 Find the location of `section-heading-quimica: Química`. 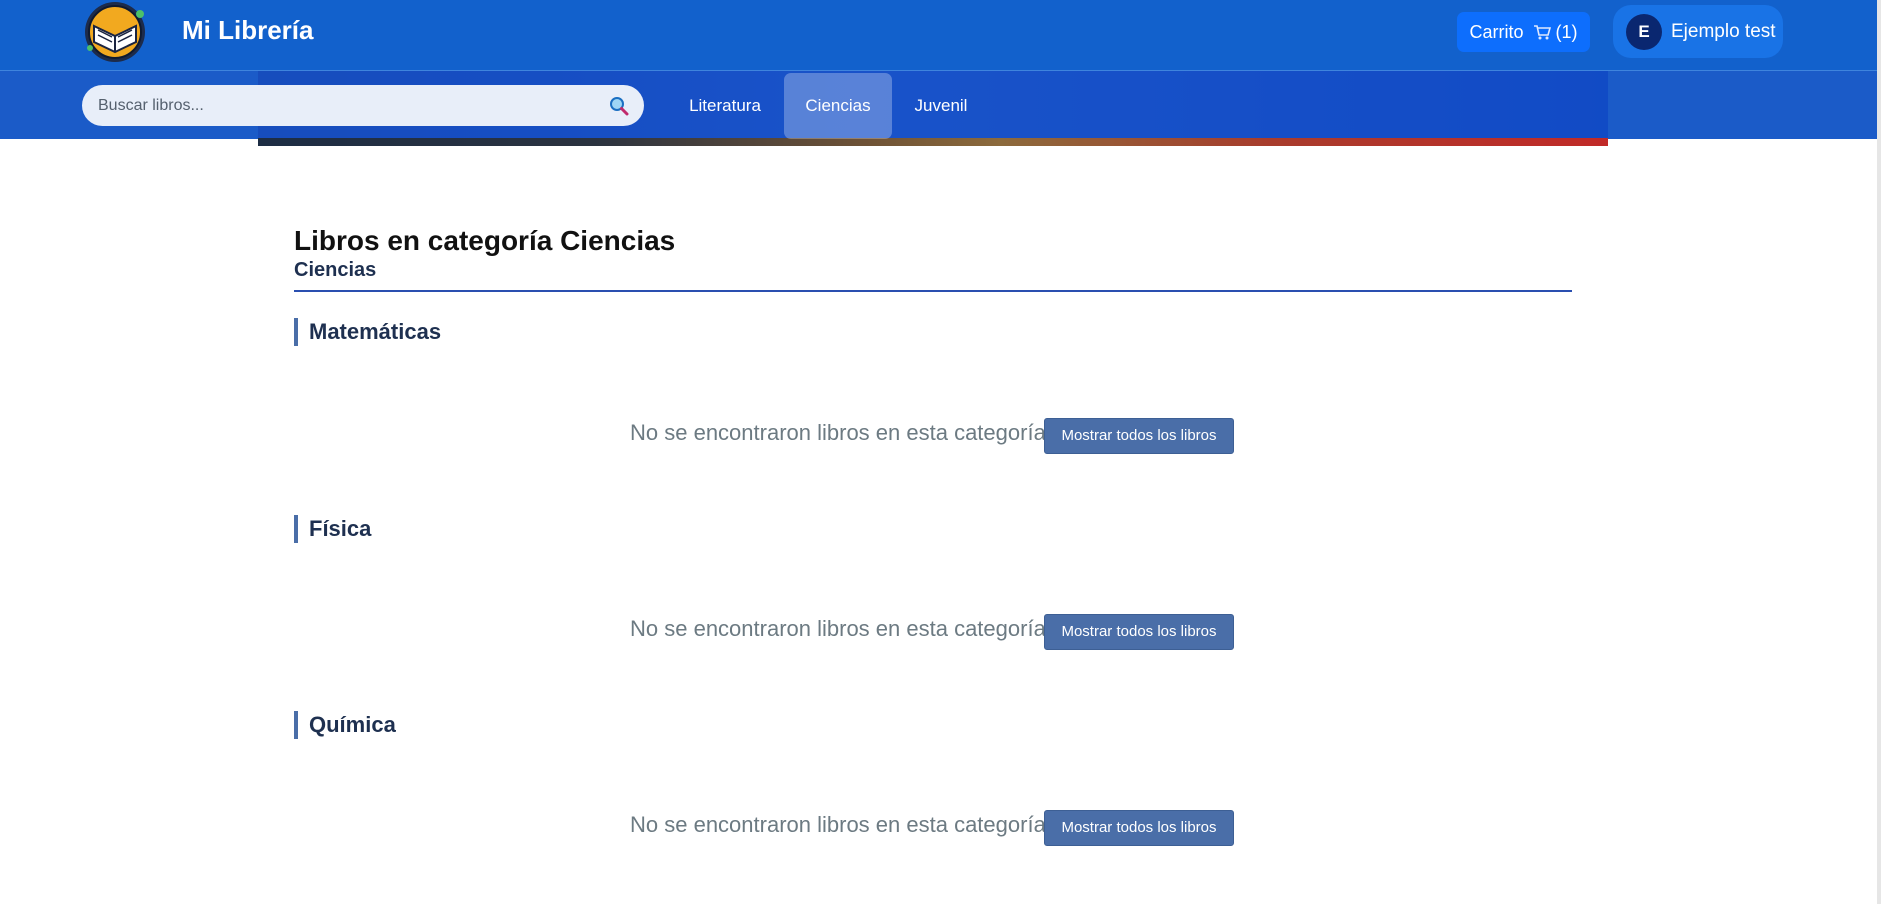

section-heading-quimica: Química is located at coordinates (345, 725).